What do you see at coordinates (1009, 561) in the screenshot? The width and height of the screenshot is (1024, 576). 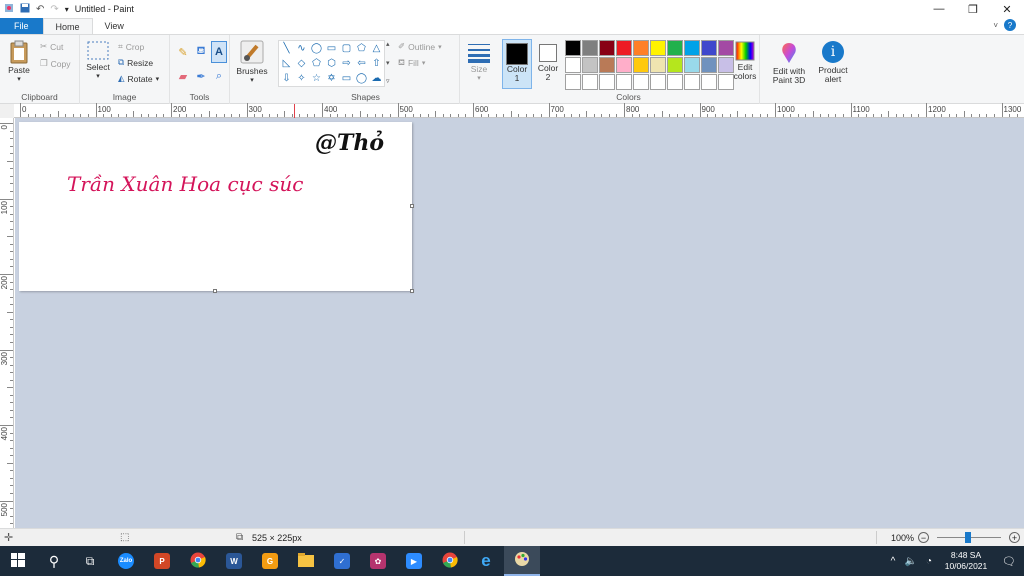 I see `notifications-icon: 🗨` at bounding box center [1009, 561].